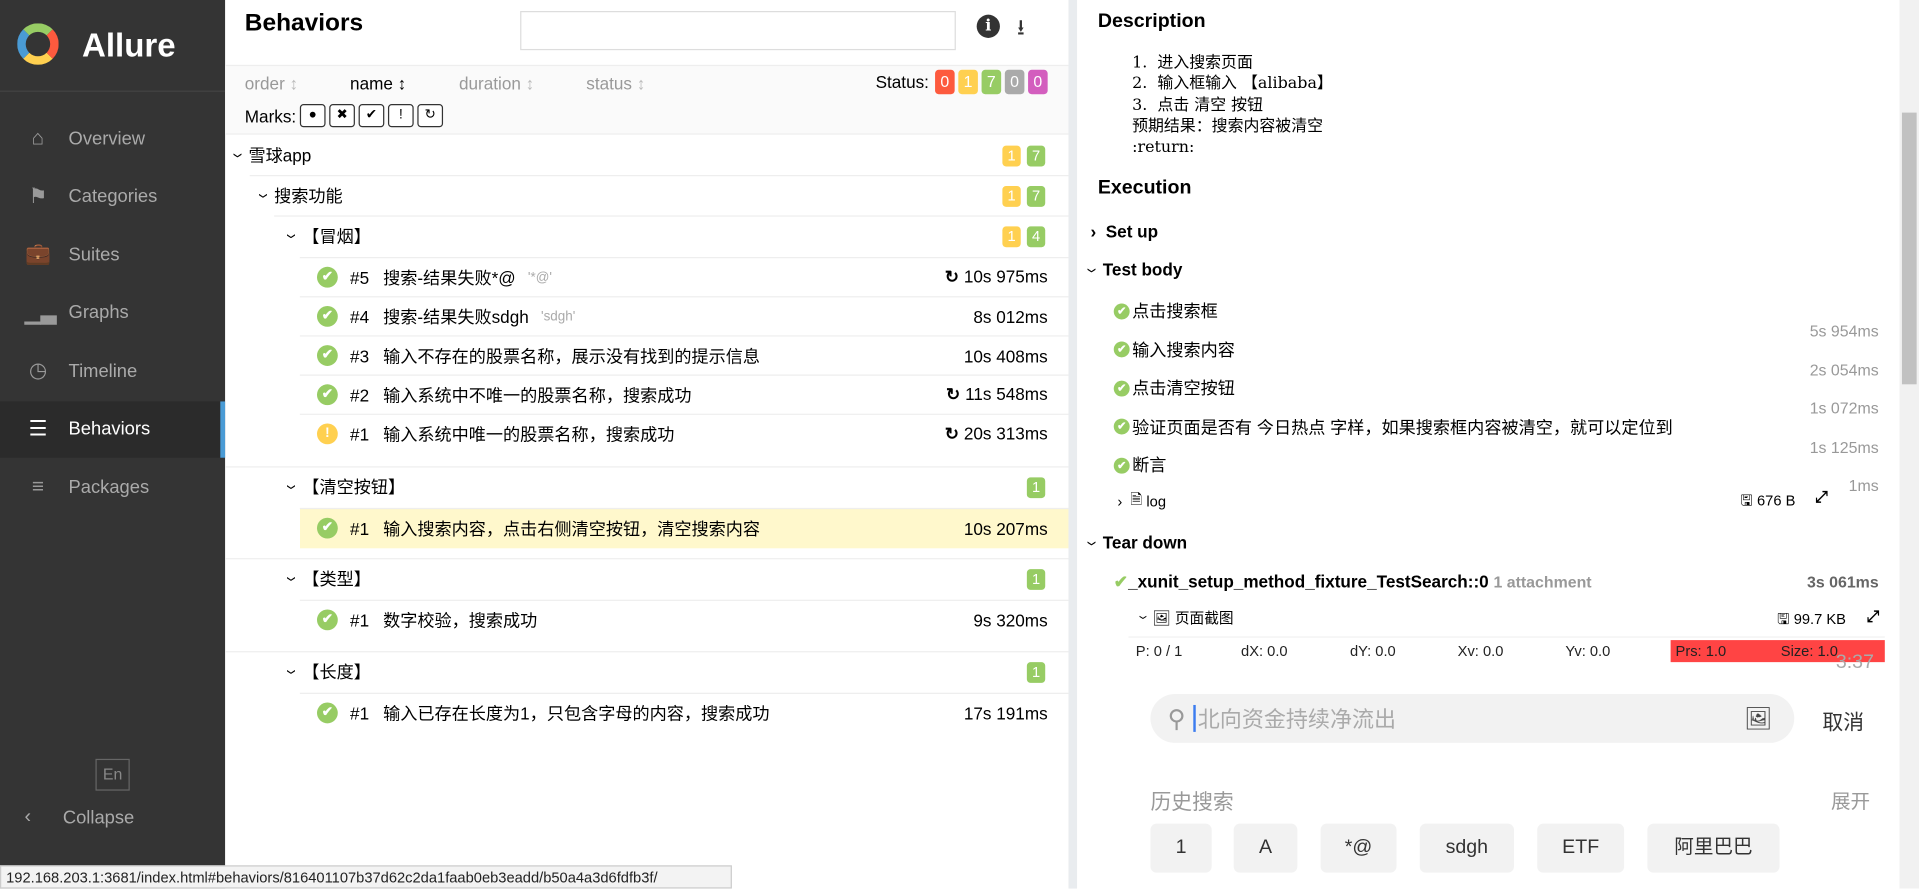  Describe the element at coordinates (1131, 269) in the screenshot. I see `testbody-section: ›Test body` at that location.